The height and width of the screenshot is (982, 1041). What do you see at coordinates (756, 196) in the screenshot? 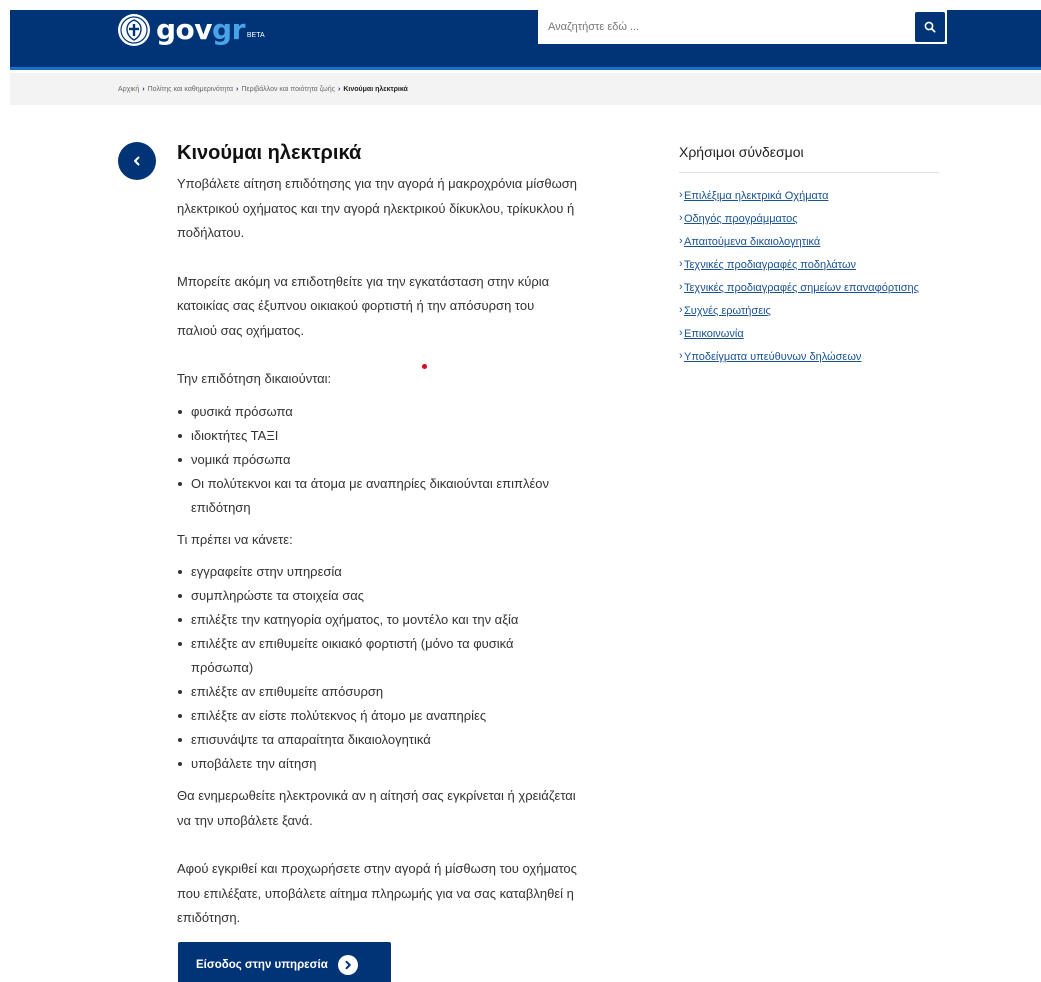
I see `link-eligible-vehicles: Επιλέξιμα ηλεκτρικά Οχήματα` at bounding box center [756, 196].